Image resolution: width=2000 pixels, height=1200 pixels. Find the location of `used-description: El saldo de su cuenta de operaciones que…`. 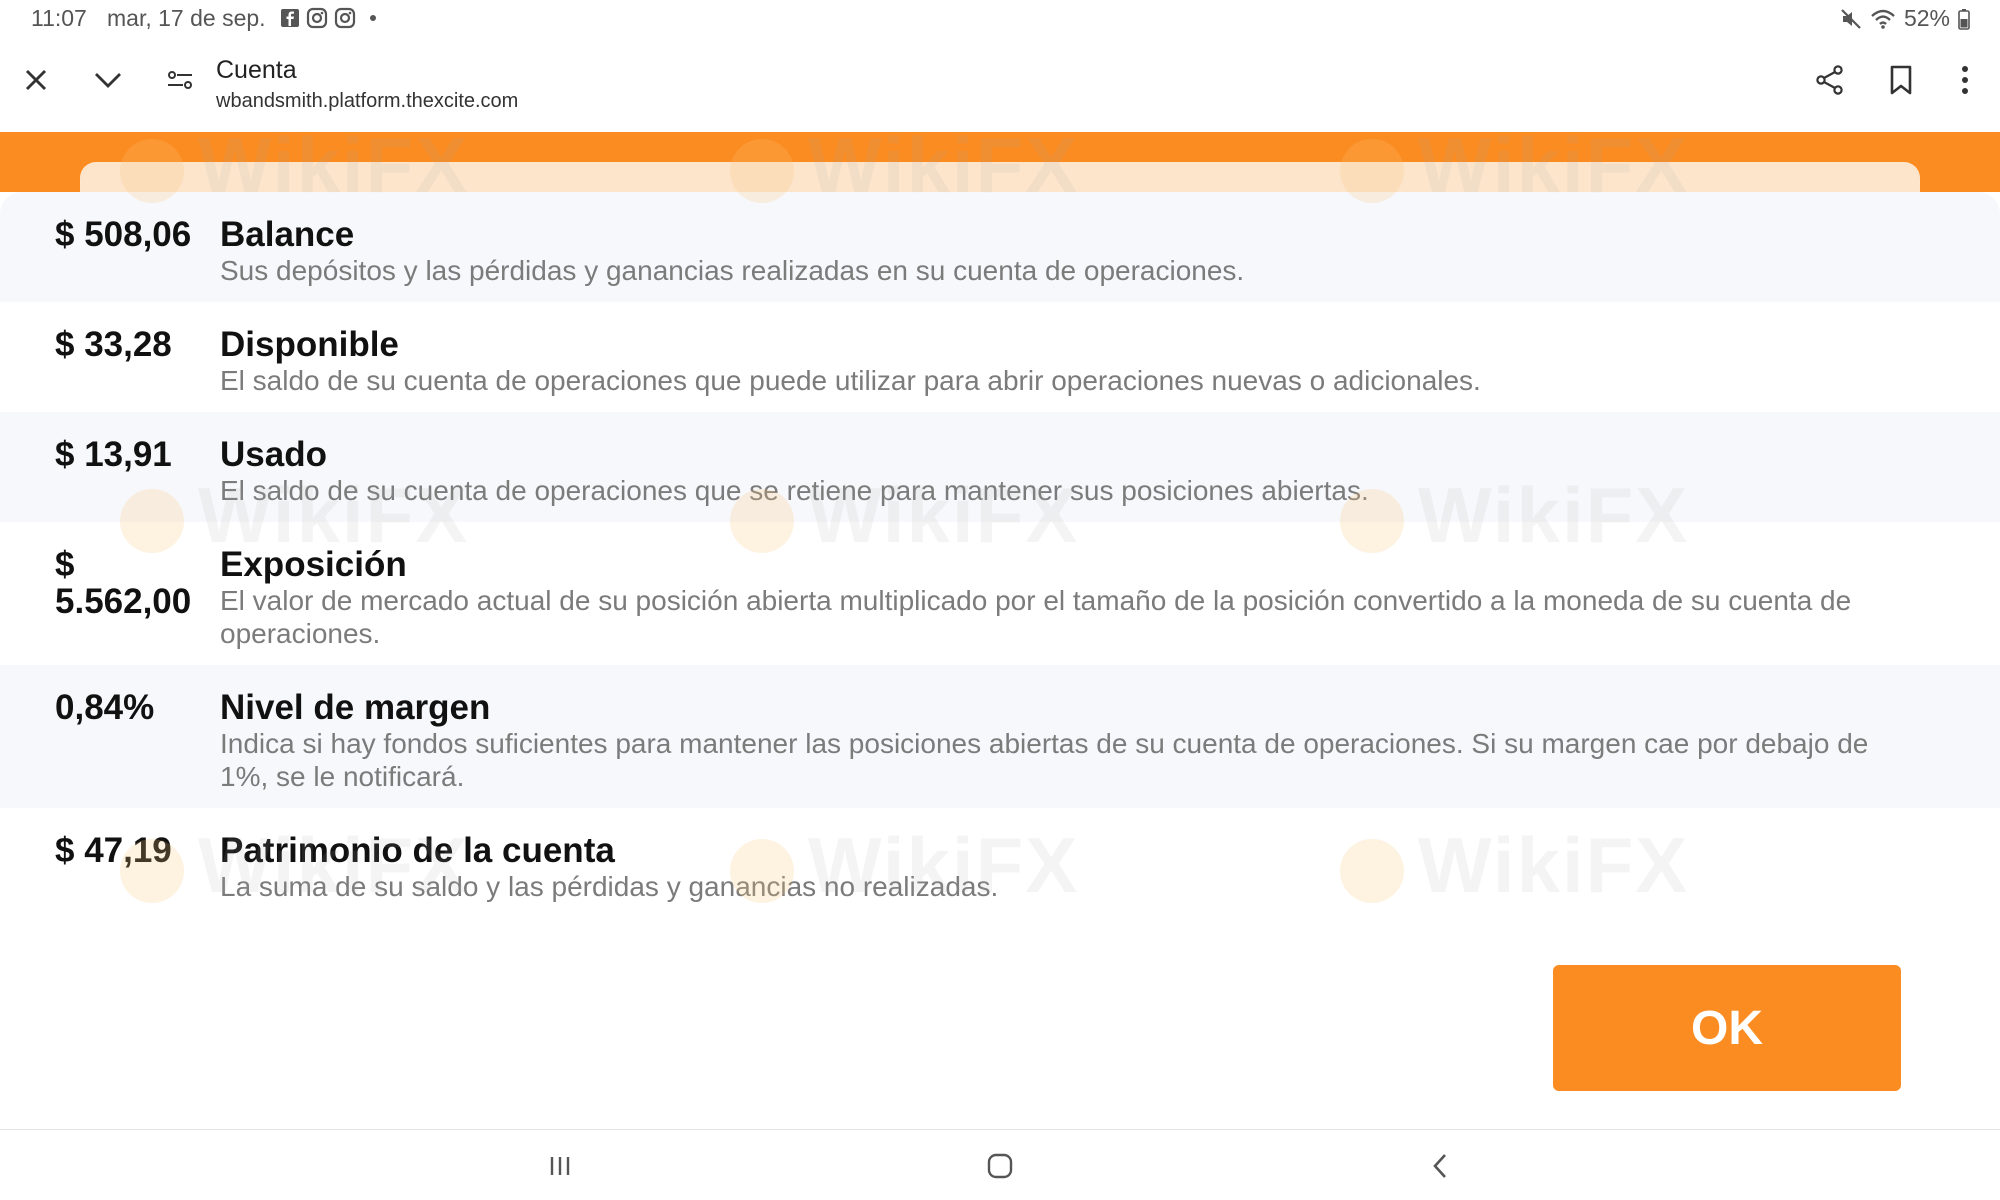

used-description: El saldo de su cuenta de operaciones que… is located at coordinates (794, 490).